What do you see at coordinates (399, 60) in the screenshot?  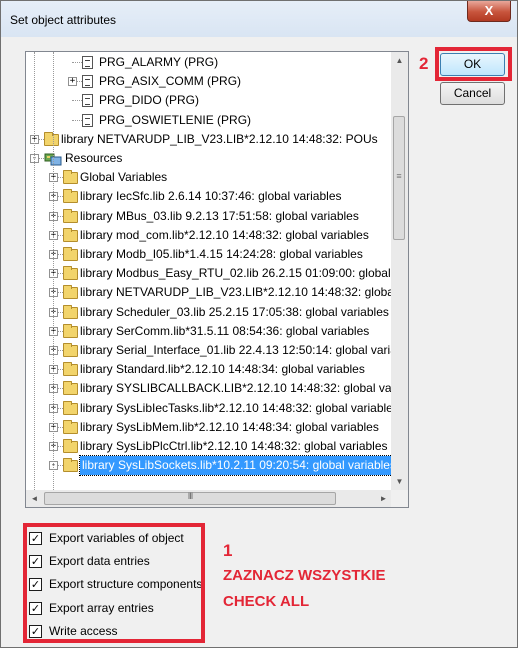 I see `scroll-up-icon: ▲` at bounding box center [399, 60].